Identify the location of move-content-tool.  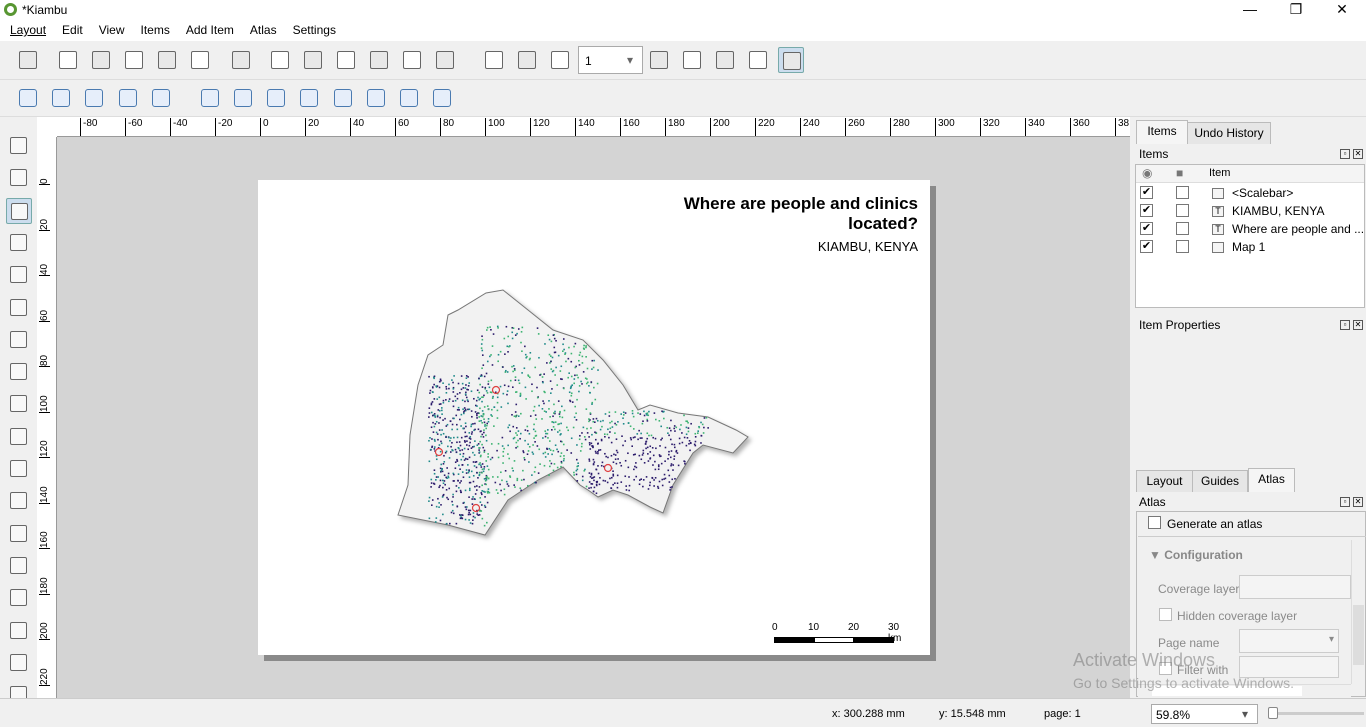
(19, 243).